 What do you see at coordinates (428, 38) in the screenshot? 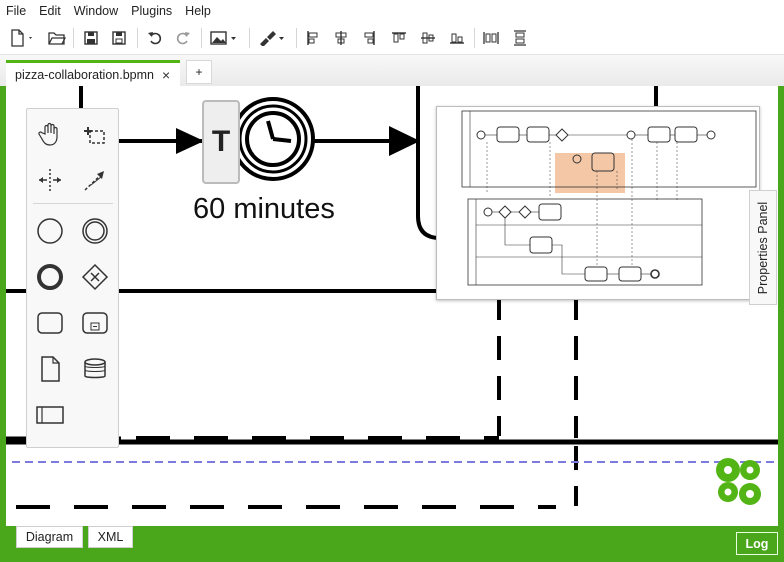
I see `align-middle-icon` at bounding box center [428, 38].